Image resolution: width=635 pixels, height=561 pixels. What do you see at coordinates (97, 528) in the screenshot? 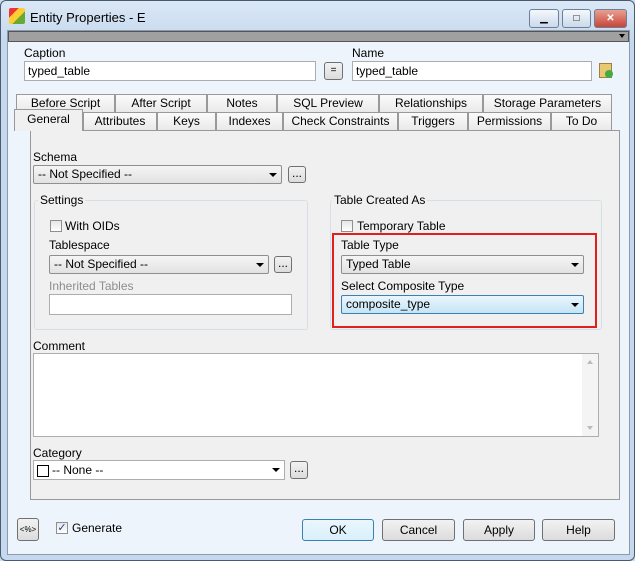
I see `generate-label: Generate` at bounding box center [97, 528].